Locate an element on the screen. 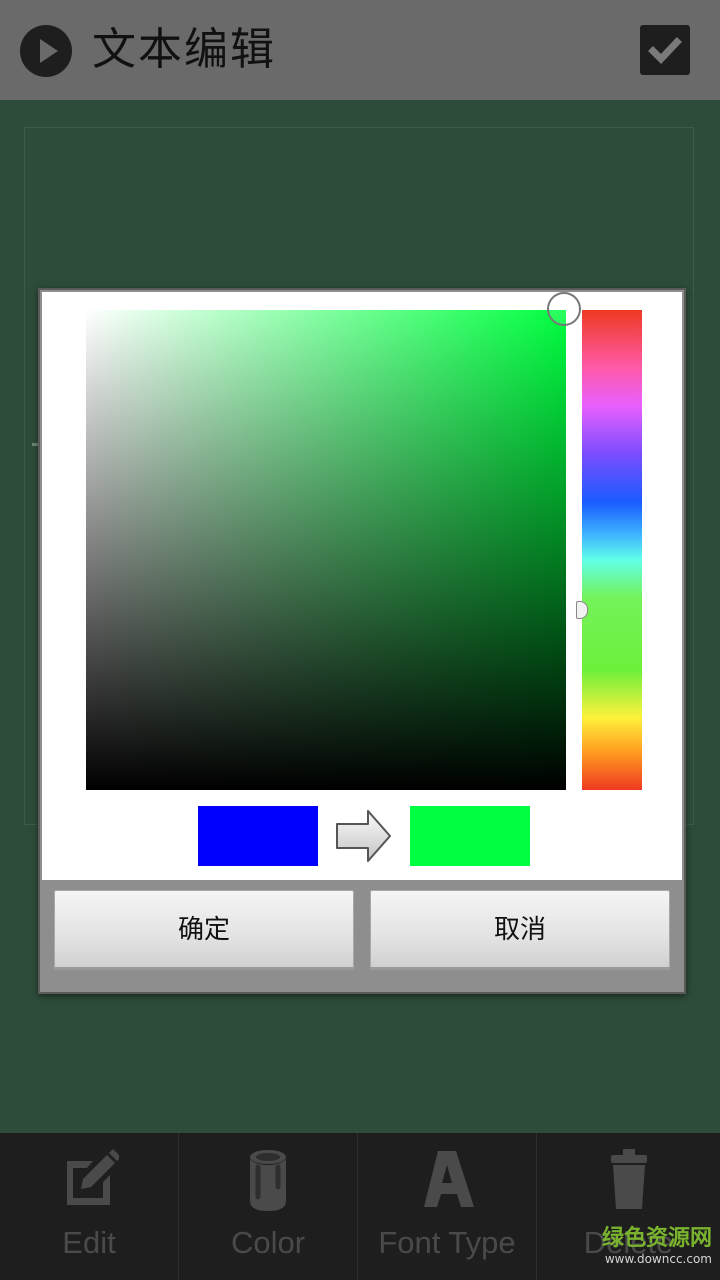 Image resolution: width=720 pixels, height=1280 pixels. ok-button: 确定 is located at coordinates (204, 930).